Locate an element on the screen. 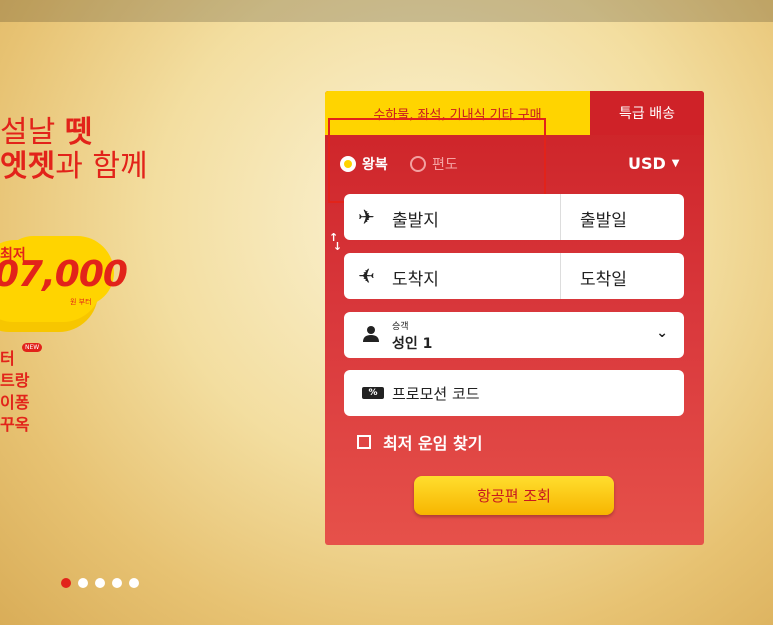 The width and height of the screenshot is (773, 625). caret-down-icon: ▼ is located at coordinates (675, 163).